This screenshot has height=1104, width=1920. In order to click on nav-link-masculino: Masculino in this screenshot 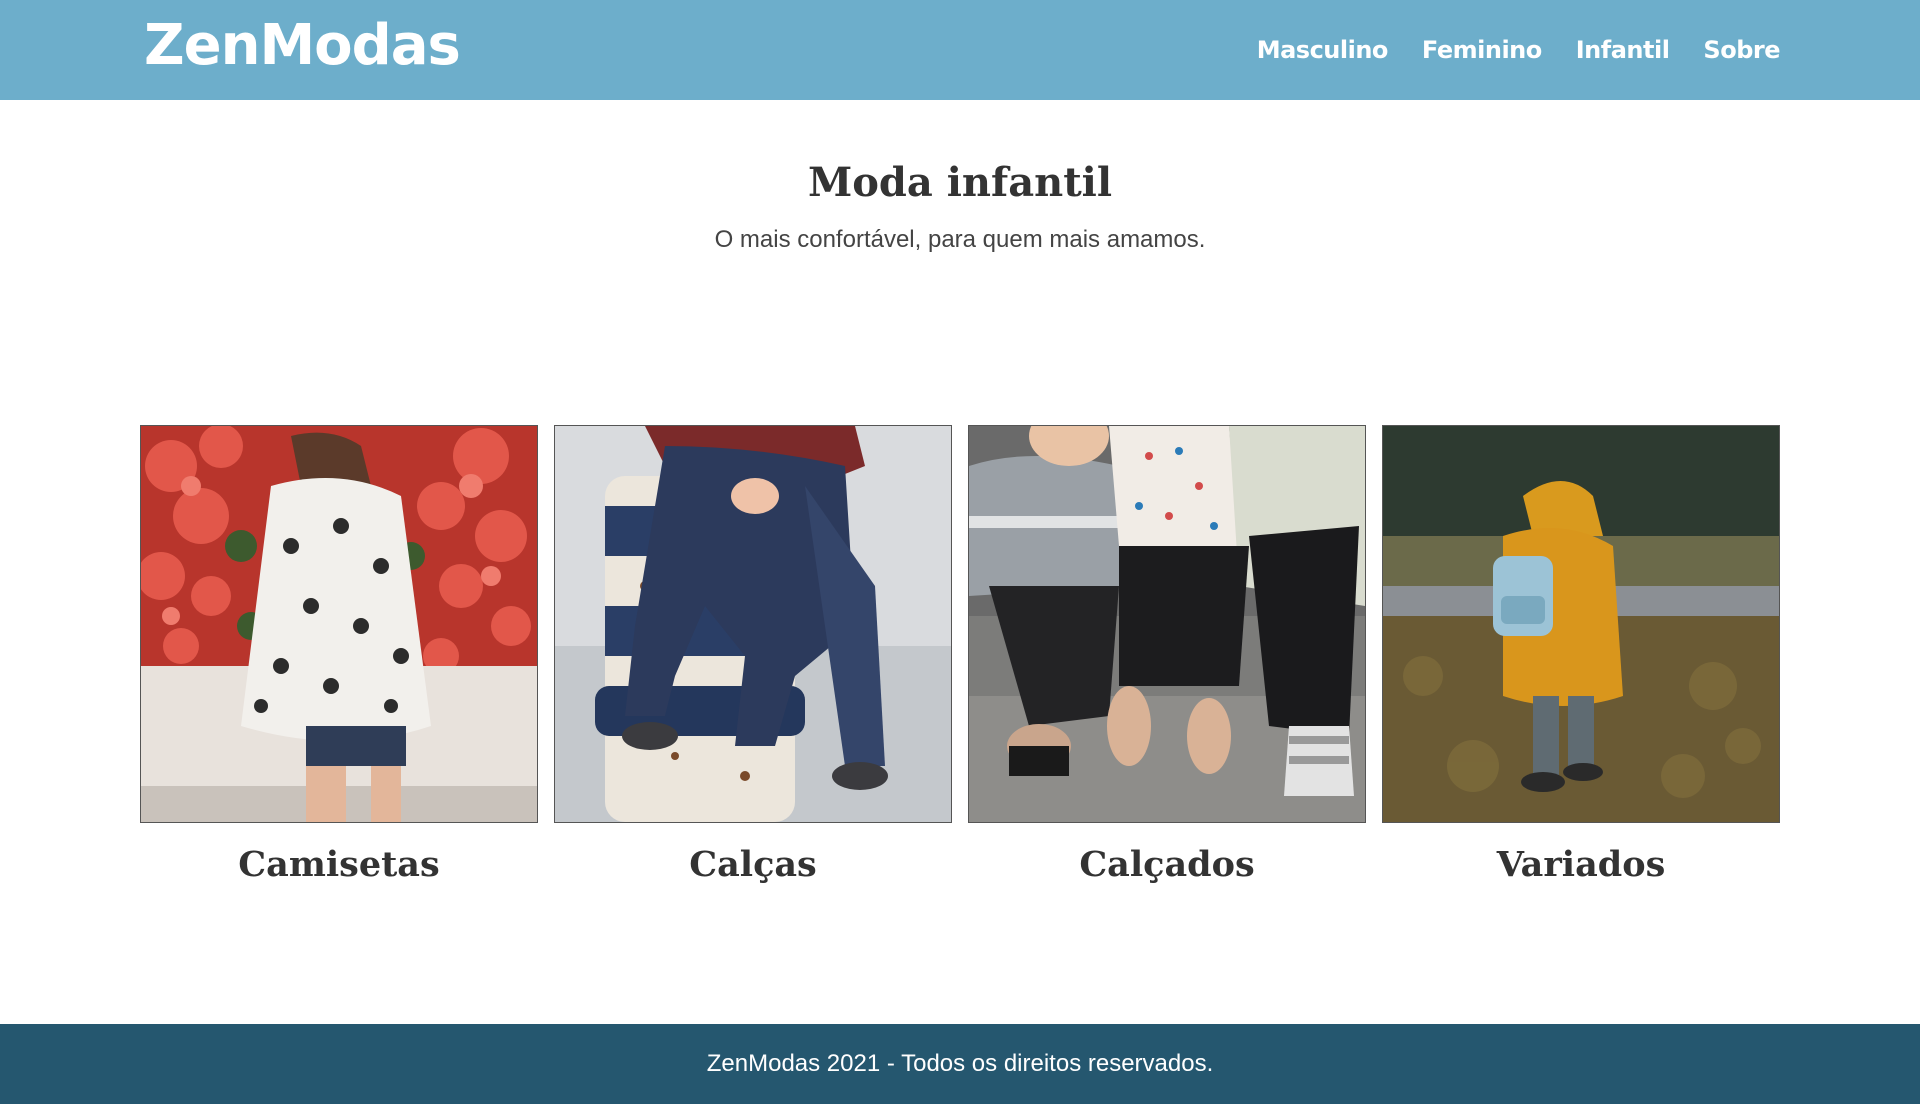, I will do `click(1323, 50)`.